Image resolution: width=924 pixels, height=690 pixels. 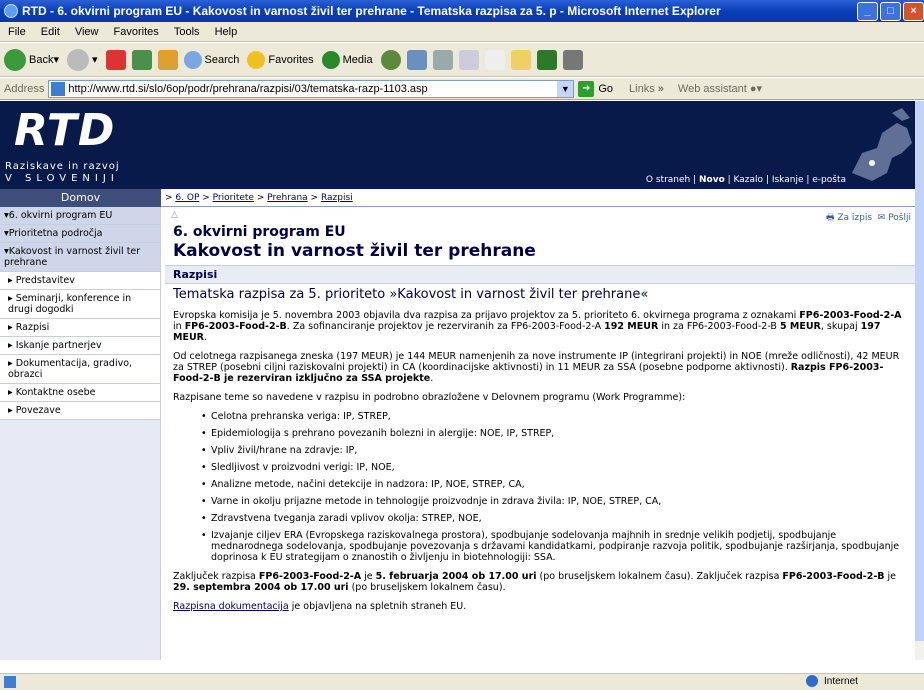 What do you see at coordinates (913, 11) in the screenshot?
I see `close-button: ×` at bounding box center [913, 11].